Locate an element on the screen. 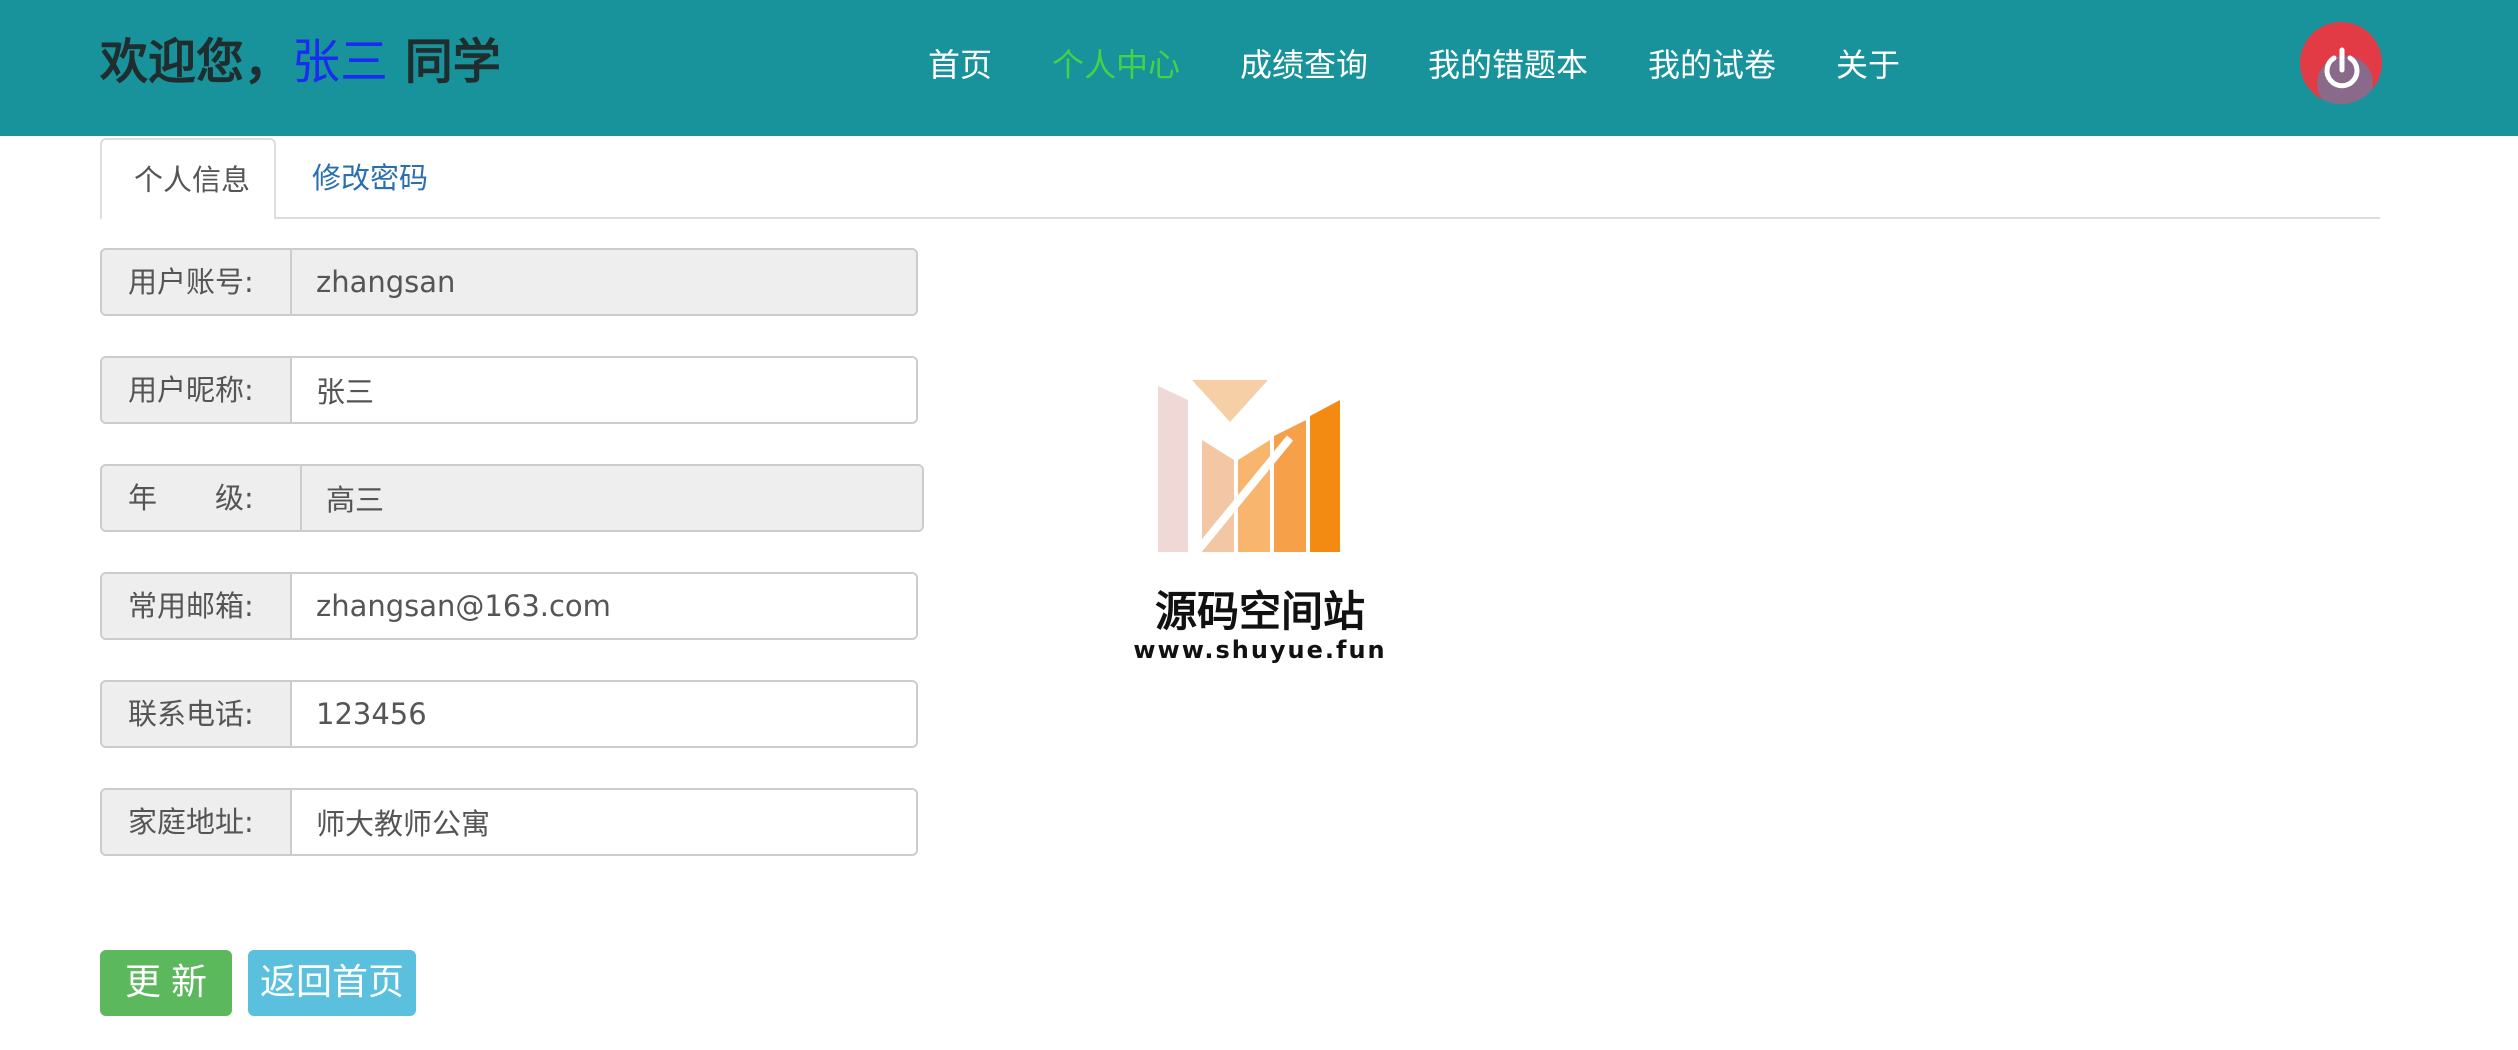  phone-row: 联系电话: is located at coordinates (509, 714).